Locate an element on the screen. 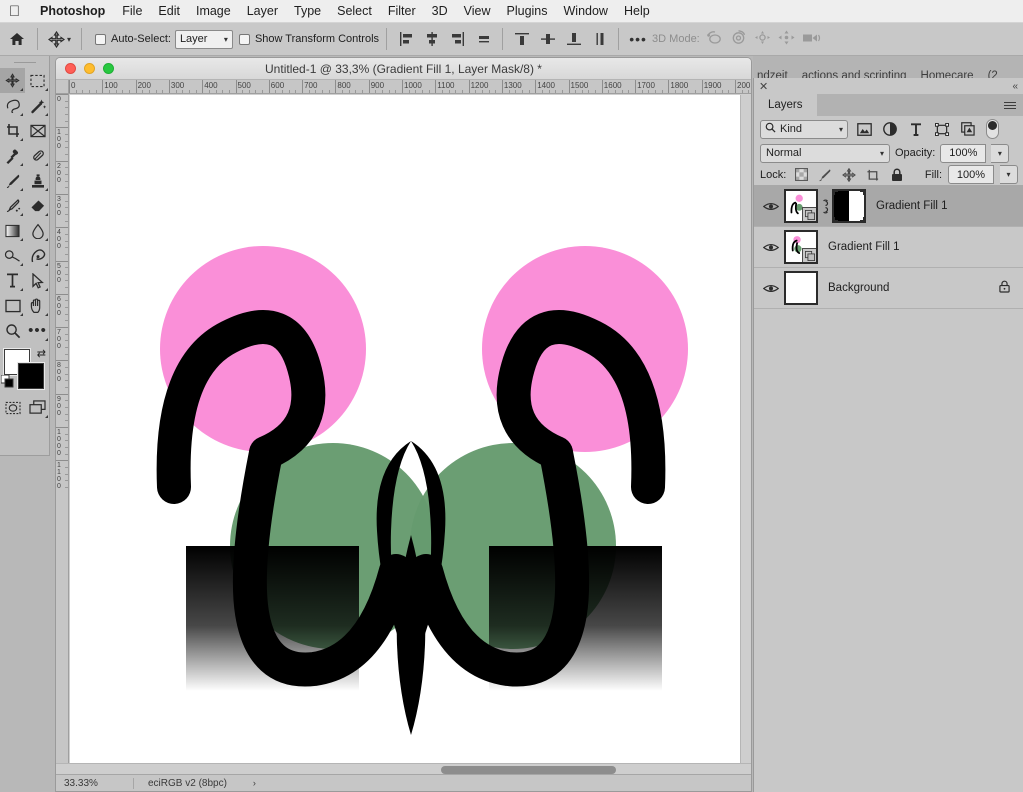 This screenshot has height=792, width=1023. distribute-vertical-icon is located at coordinates (599, 39).